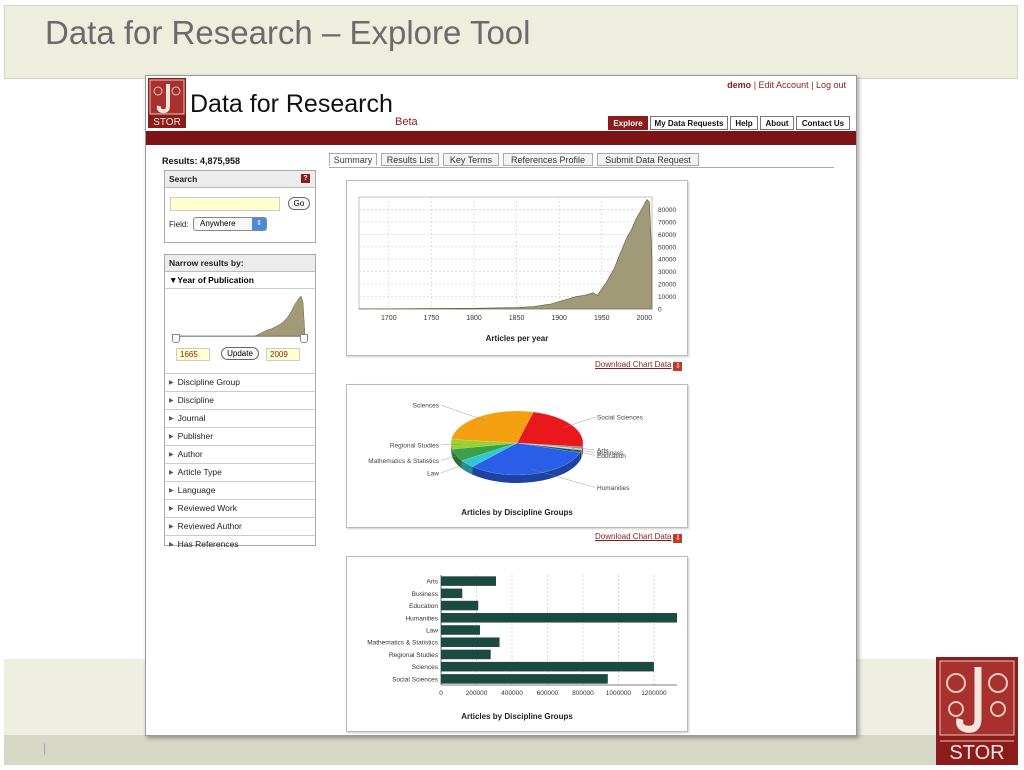 The height and width of the screenshot is (770, 1024). I want to click on slide-title: Data for Research – Explore Tool, so click(288, 32).